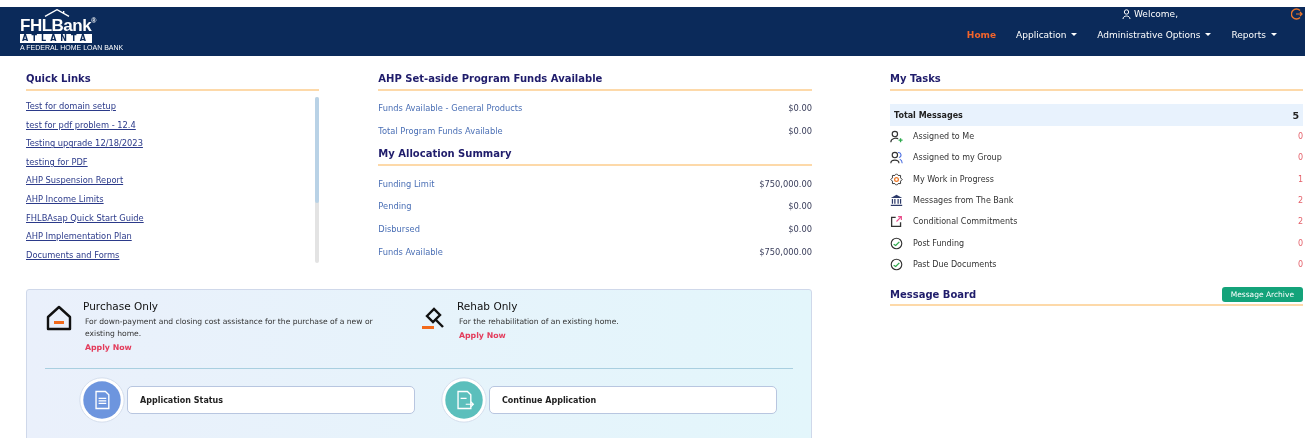 The height and width of the screenshot is (438, 1305). Describe the element at coordinates (896, 179) in the screenshot. I see `gear-icon` at that location.